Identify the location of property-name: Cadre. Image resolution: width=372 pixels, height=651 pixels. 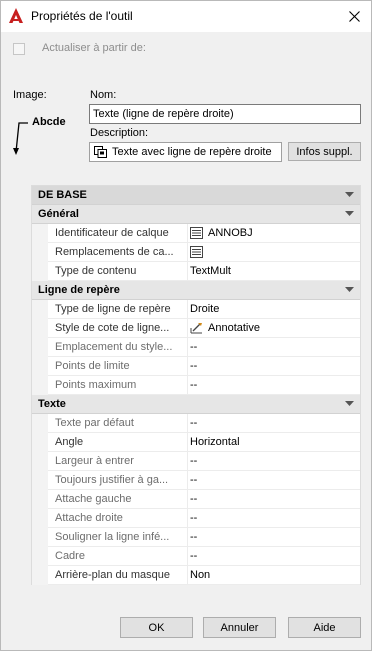
(70, 556).